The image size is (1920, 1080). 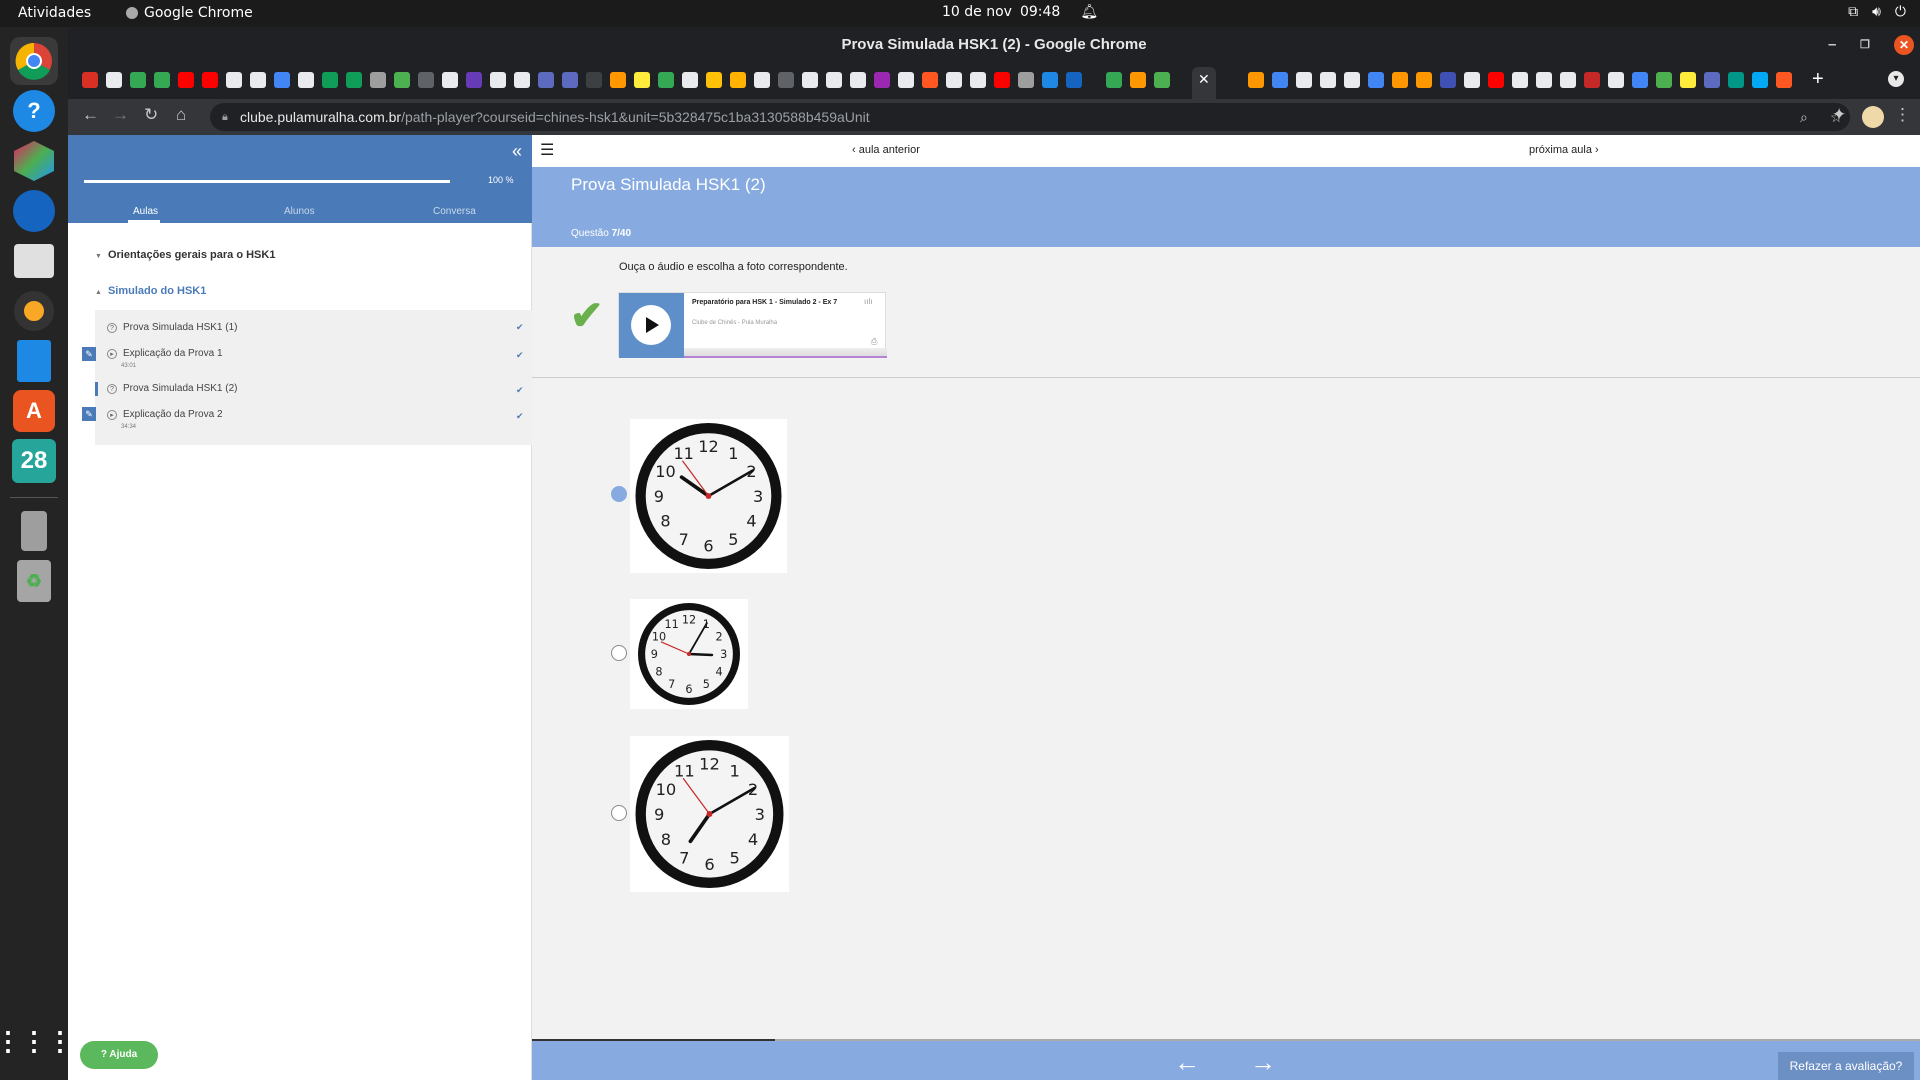 I want to click on rhythmbox-icon, so click(x=34, y=311).